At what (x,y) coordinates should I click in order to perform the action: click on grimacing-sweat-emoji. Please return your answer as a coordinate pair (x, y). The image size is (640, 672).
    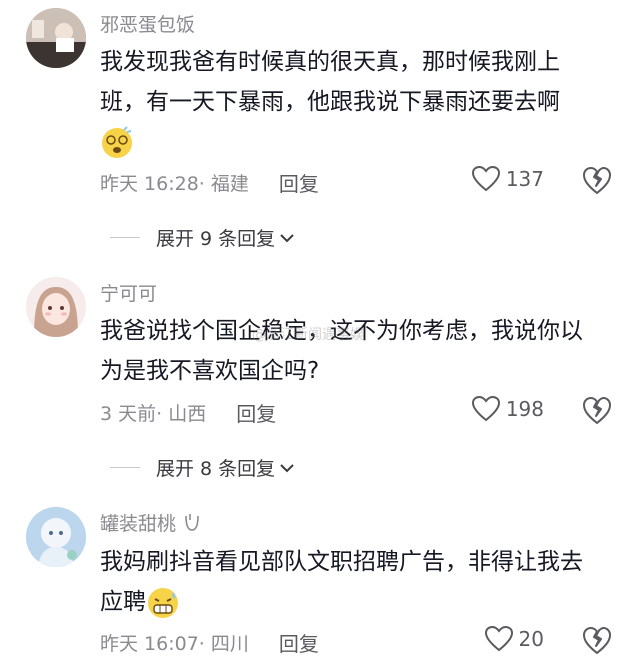
    Looking at the image, I should click on (163, 602).